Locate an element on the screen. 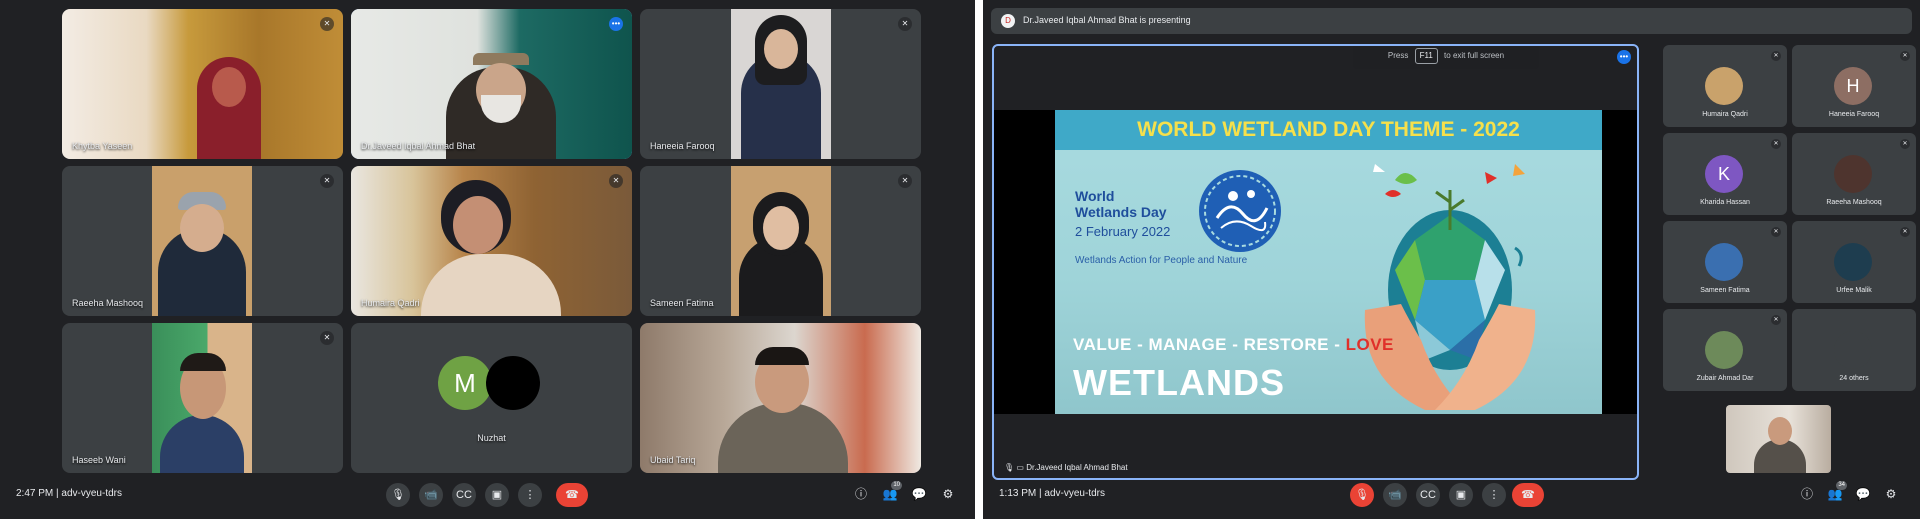  avatar: K is located at coordinates (1724, 174).